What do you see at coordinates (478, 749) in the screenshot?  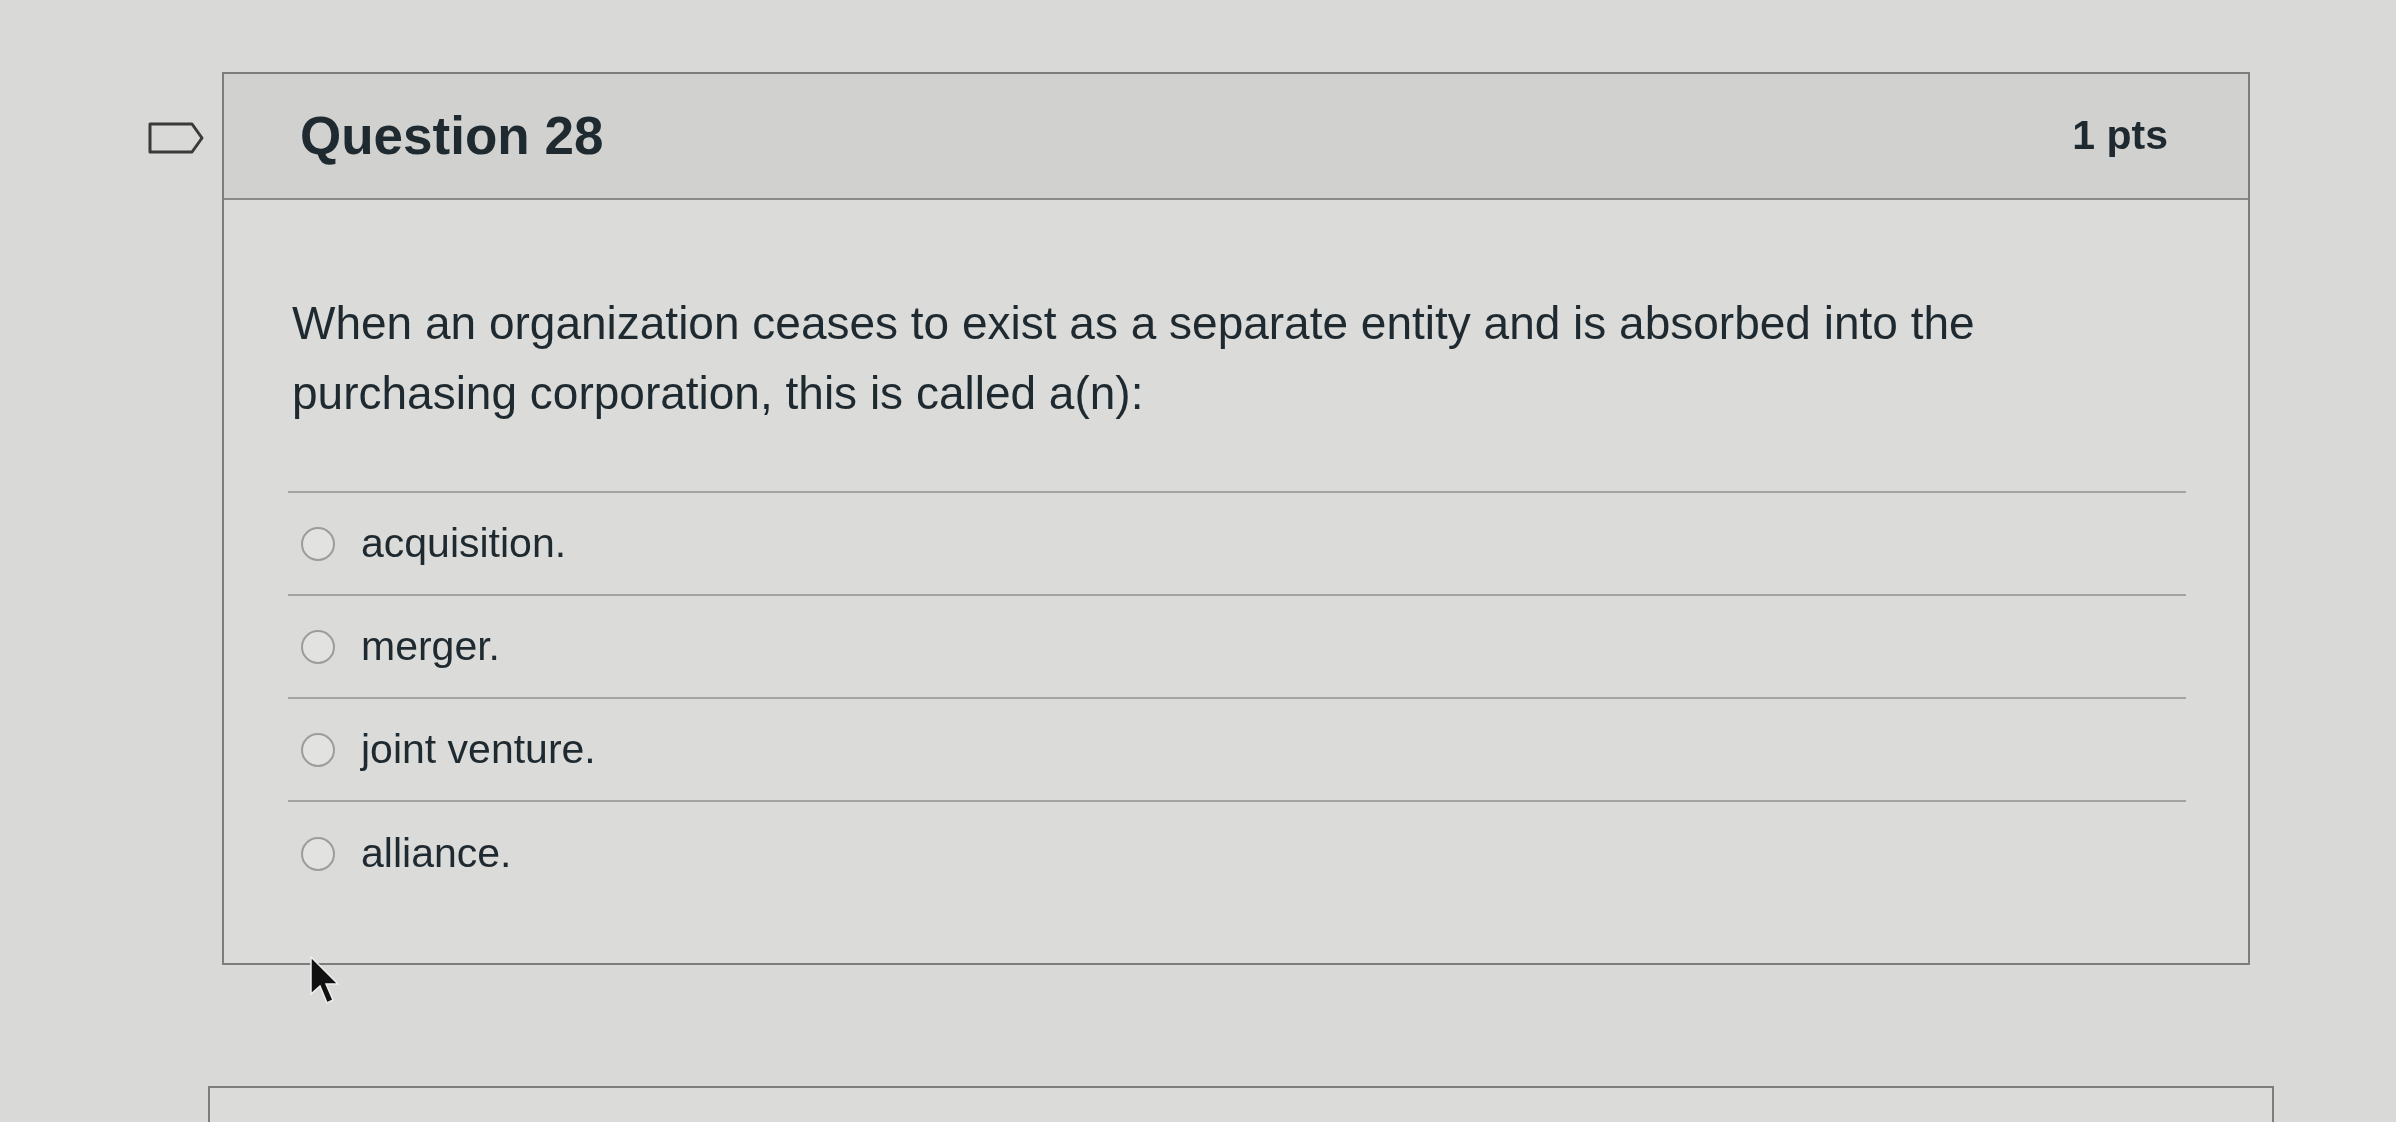 I see `answer-option: joint venture.` at bounding box center [478, 749].